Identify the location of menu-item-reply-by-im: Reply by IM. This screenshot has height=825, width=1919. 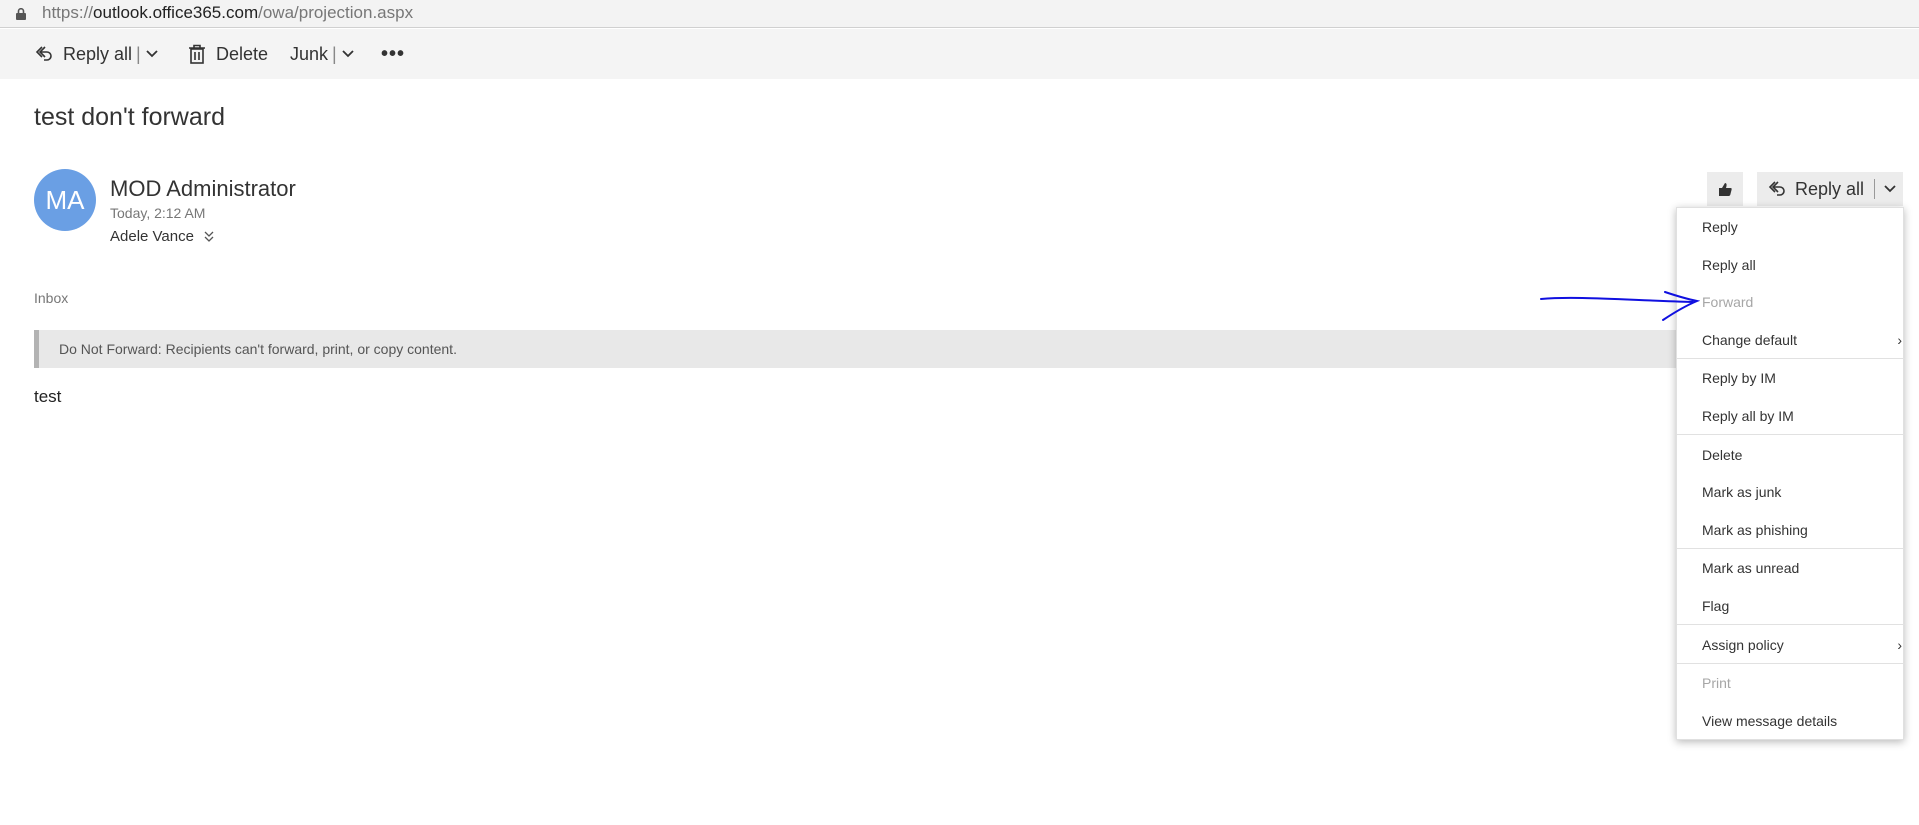
(1739, 378).